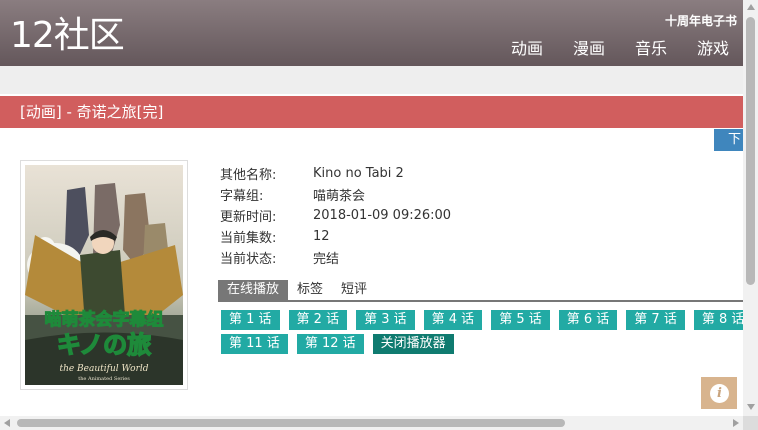 The height and width of the screenshot is (430, 758). Describe the element at coordinates (736, 423) in the screenshot. I see `scroll-right-arrow-icon` at that location.